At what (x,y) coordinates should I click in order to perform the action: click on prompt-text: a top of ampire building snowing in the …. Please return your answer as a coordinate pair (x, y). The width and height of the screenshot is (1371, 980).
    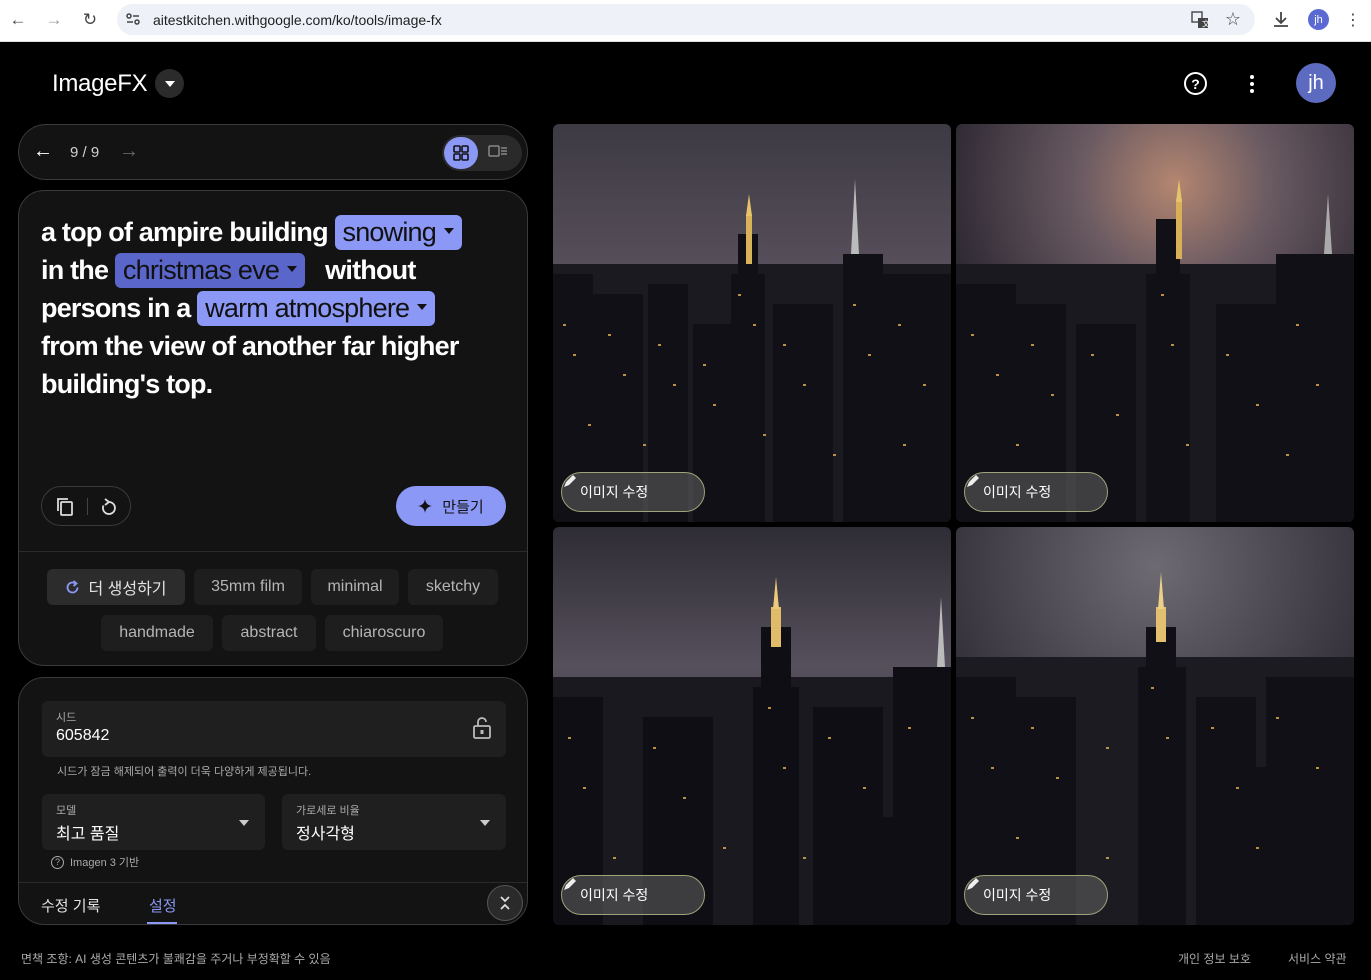
    Looking at the image, I should click on (276, 308).